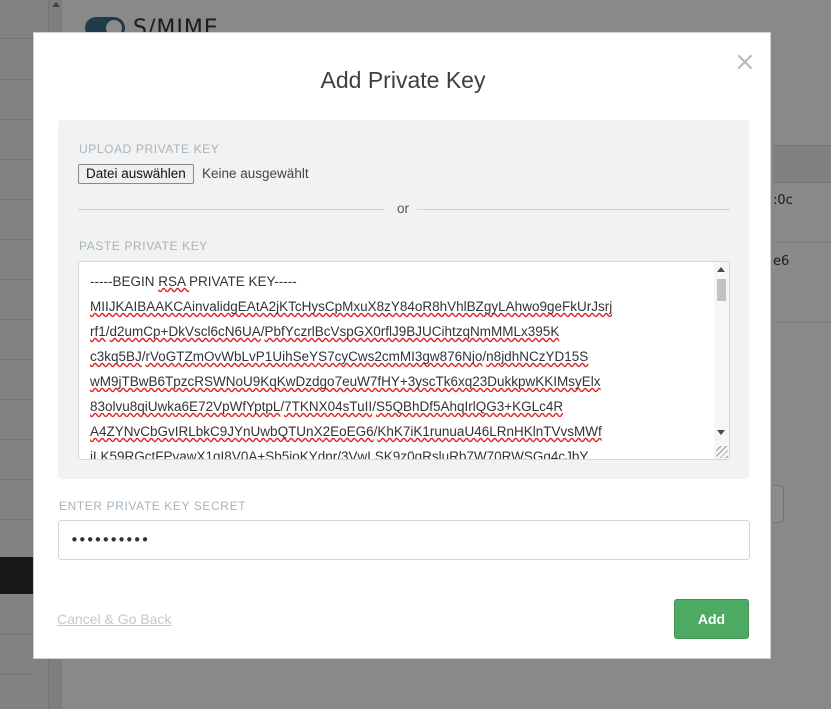  Describe the element at coordinates (721, 269) in the screenshot. I see `scroll-up-icon` at that location.